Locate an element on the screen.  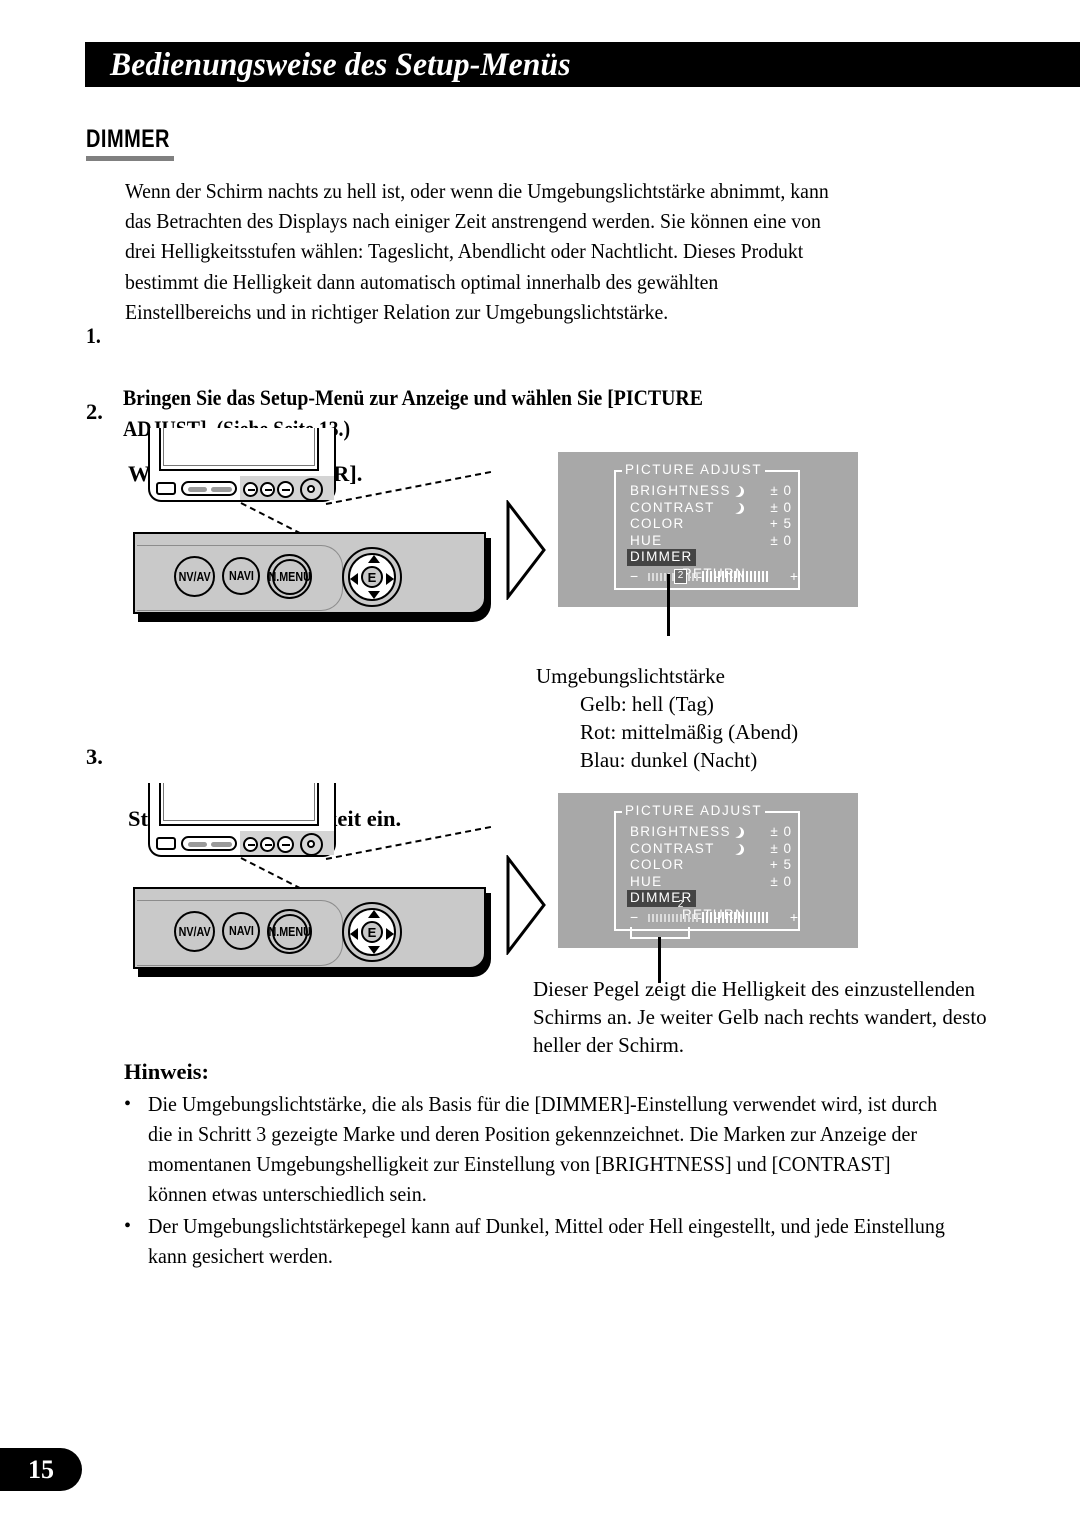
ambient-caption-title: Umgebungslichtstärke is located at coordinates (630, 676).